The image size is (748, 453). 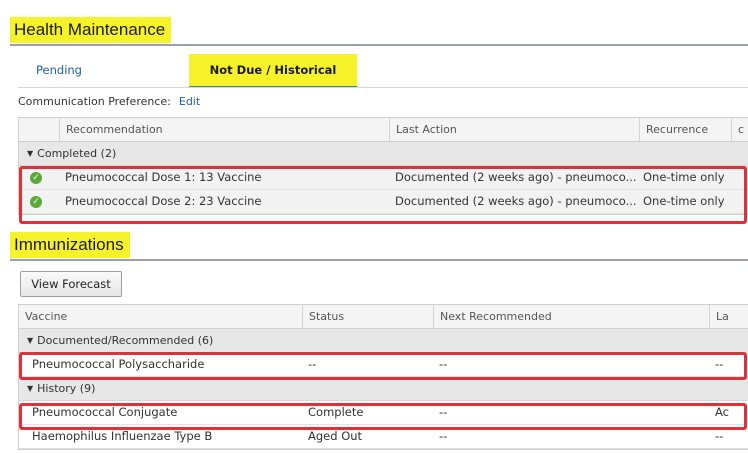 What do you see at coordinates (163, 201) in the screenshot?
I see `recommendation-cell: Pneumococcal Dose 2: 23 Vaccine` at bounding box center [163, 201].